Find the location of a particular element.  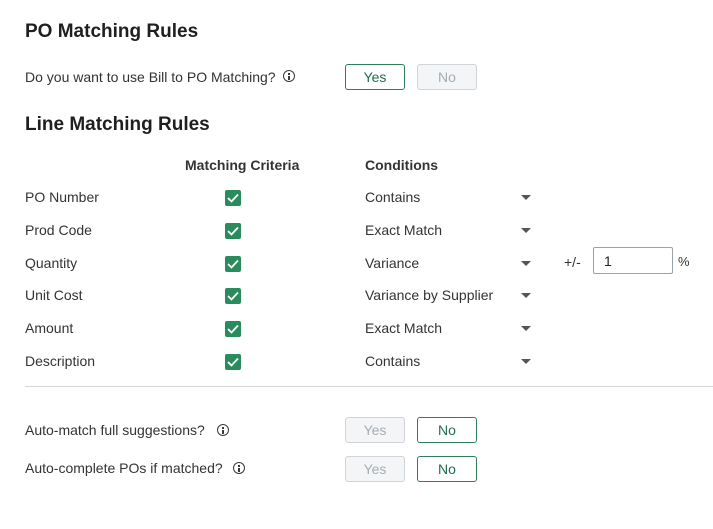

auto-complete-question: Auto-complete POs if matched? is located at coordinates (124, 468).